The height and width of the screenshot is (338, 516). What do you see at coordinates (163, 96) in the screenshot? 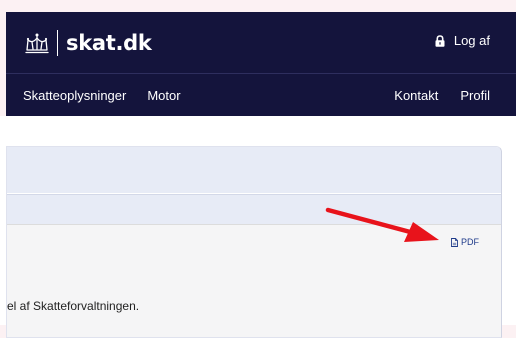
I see `nav-item-motor: Motor` at bounding box center [163, 96].